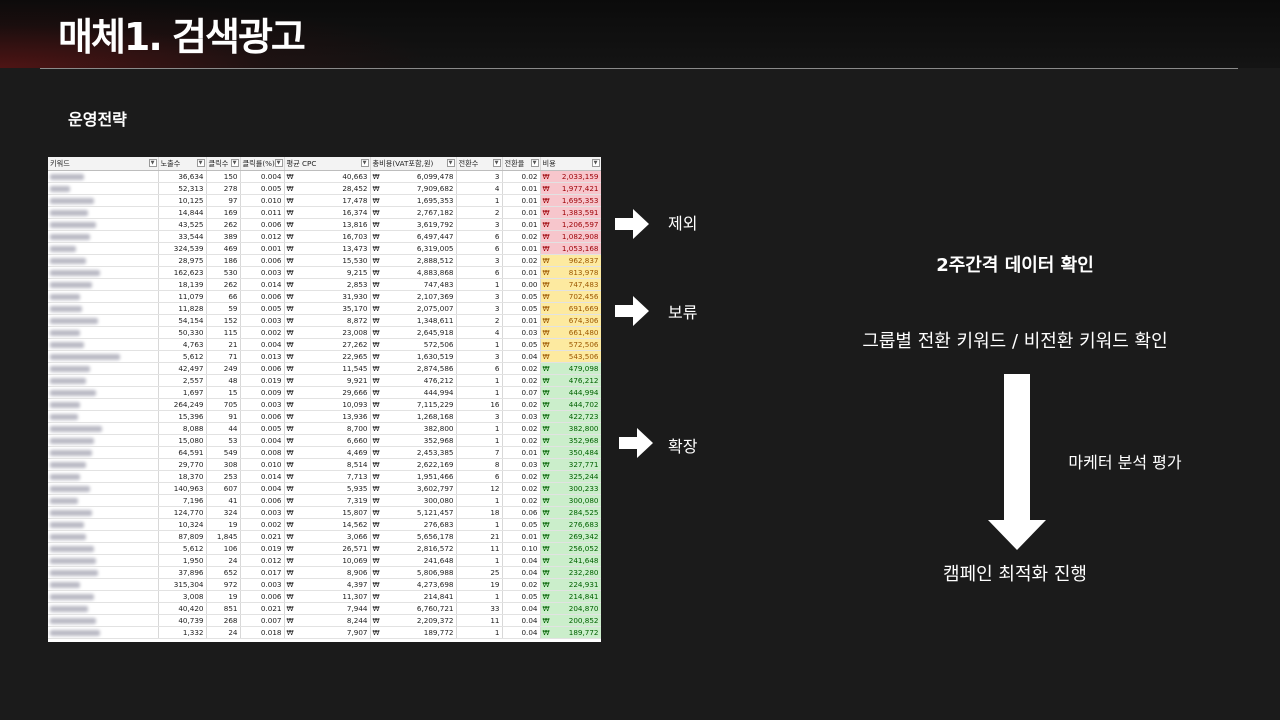 This screenshot has height=720, width=1280. I want to click on conversion-rate-cell: 0.02, so click(521, 488).